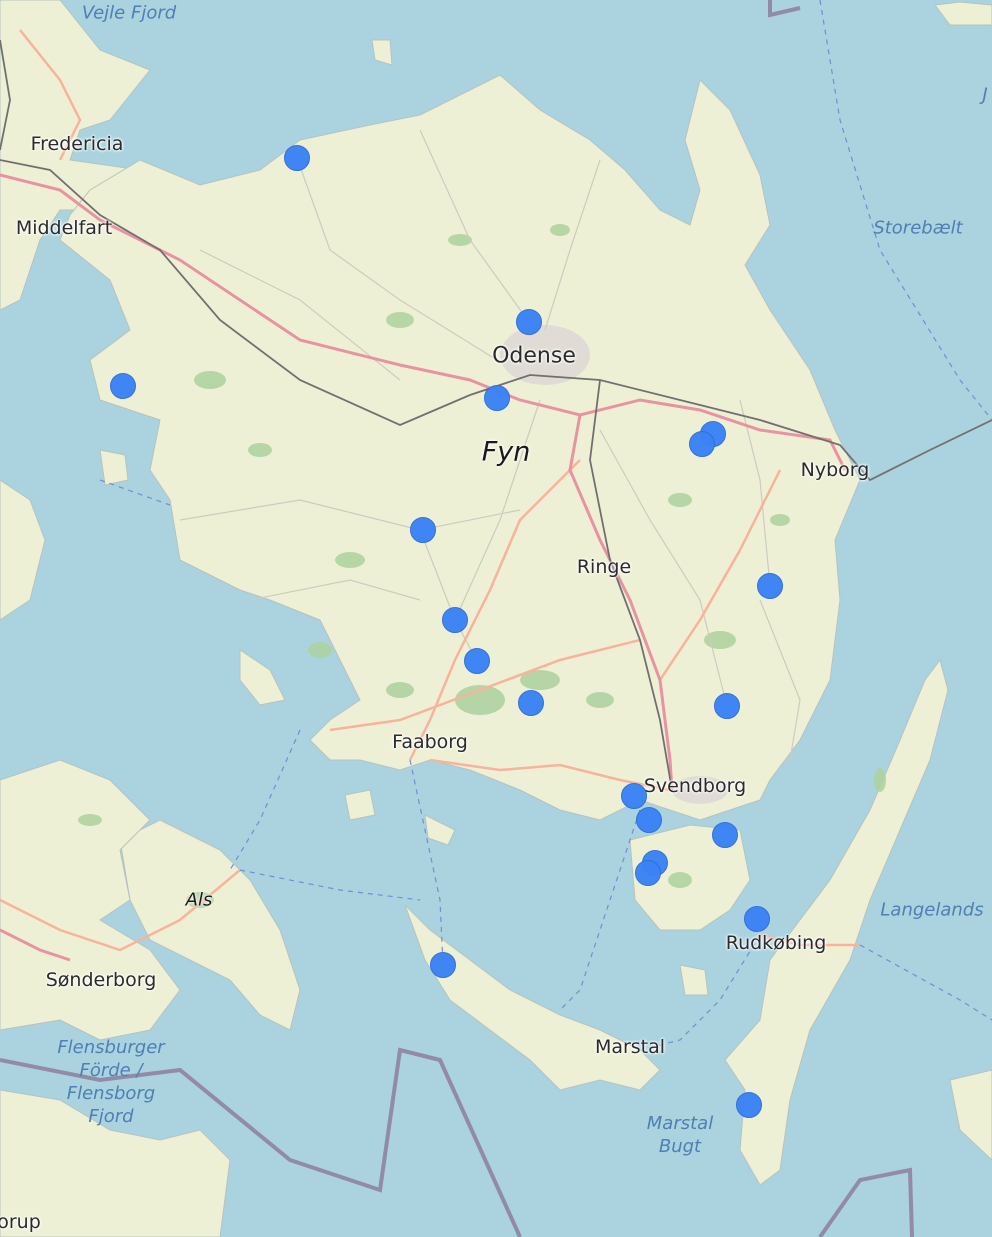  What do you see at coordinates (970, 1115) in the screenshot?
I see `land-lolland-edge` at bounding box center [970, 1115].